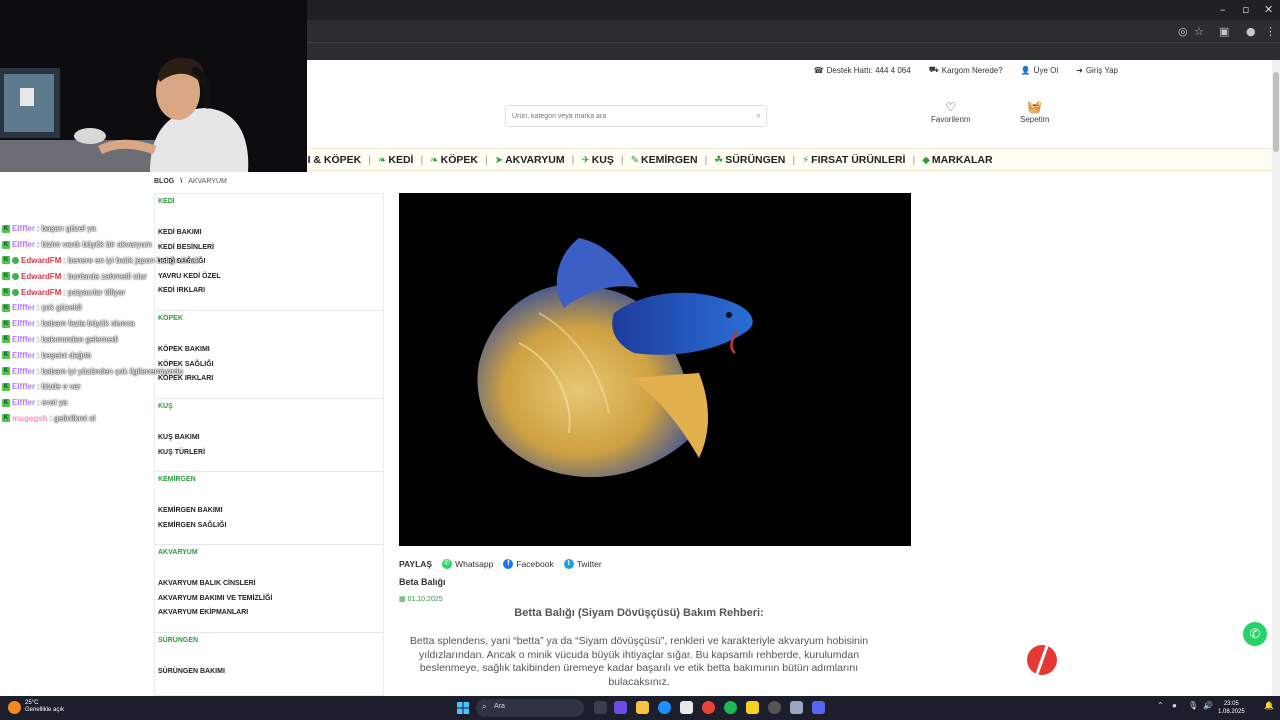 The width and height of the screenshot is (1280, 720). Describe the element at coordinates (164, 181) in the screenshot. I see `breadcrumb-blog: BLOG` at that location.